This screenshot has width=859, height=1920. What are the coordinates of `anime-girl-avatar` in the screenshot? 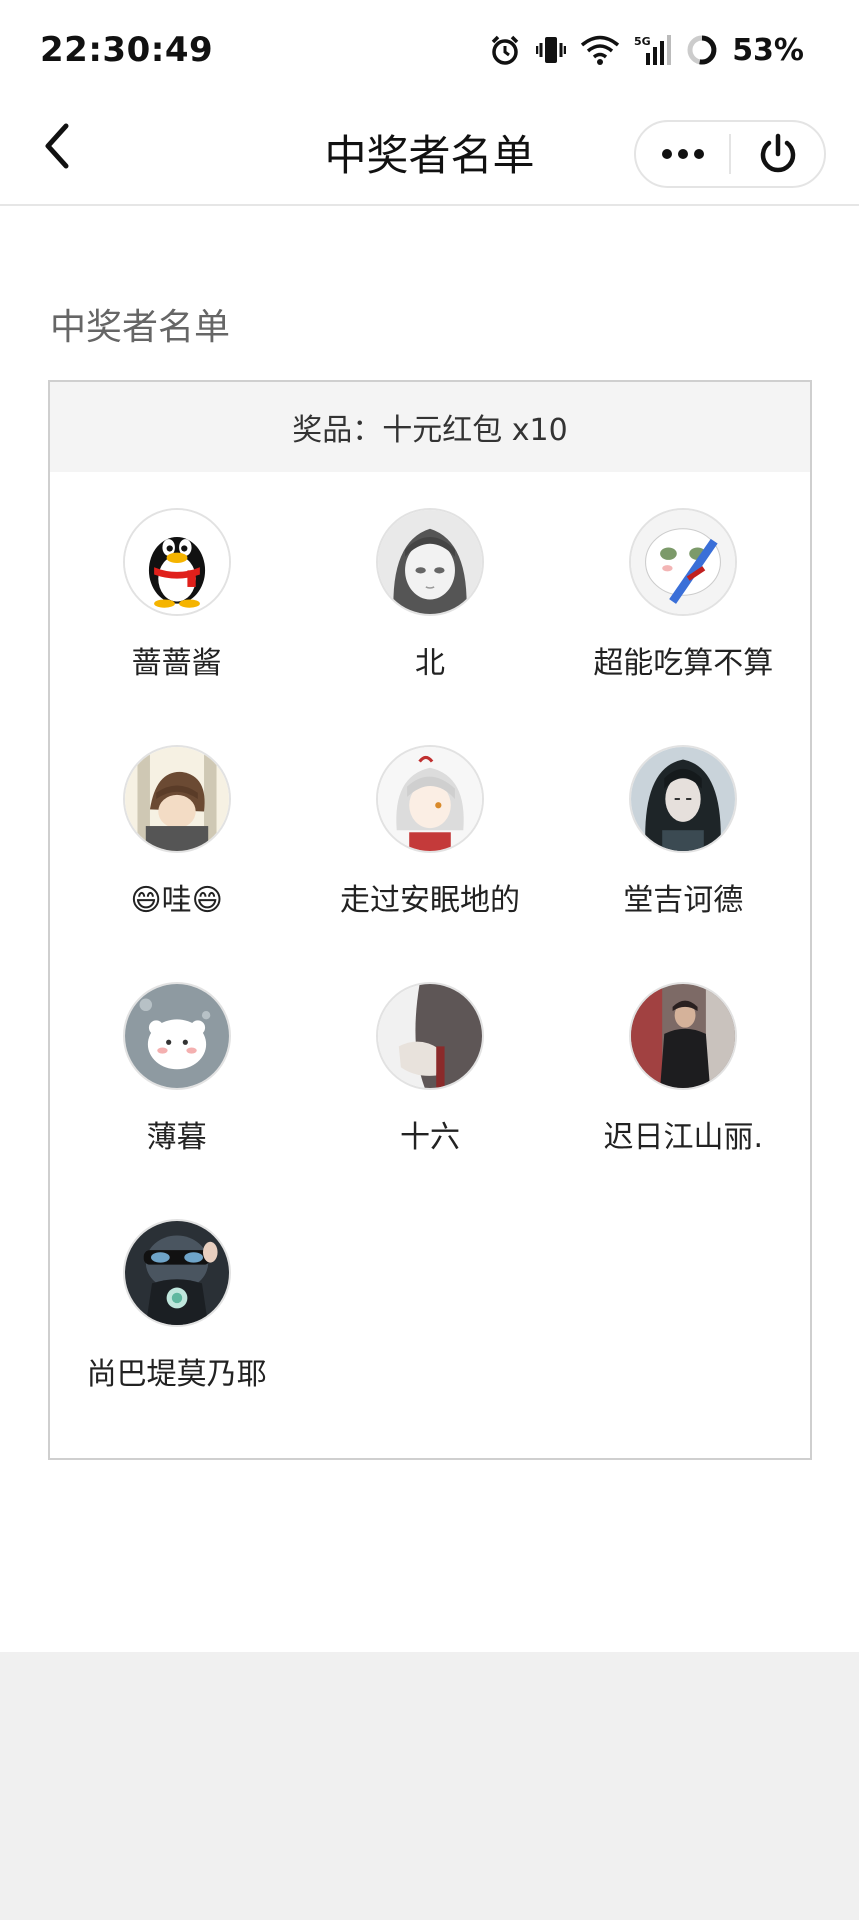 It's located at (429, 562).